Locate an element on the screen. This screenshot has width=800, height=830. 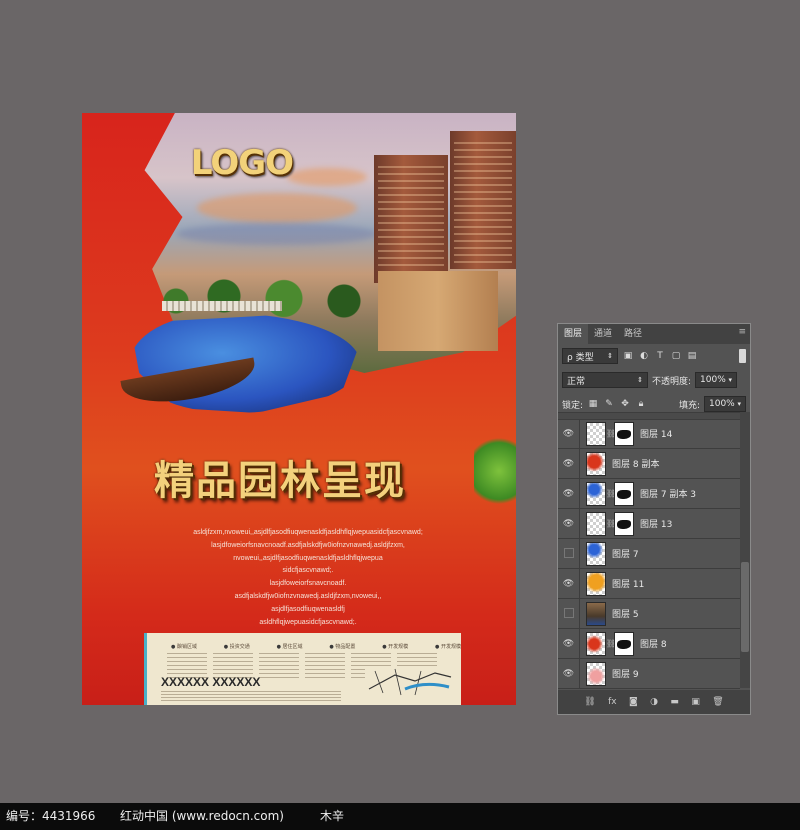
blend-mode-dropdown: 正常 ⇕ is located at coordinates (605, 380).